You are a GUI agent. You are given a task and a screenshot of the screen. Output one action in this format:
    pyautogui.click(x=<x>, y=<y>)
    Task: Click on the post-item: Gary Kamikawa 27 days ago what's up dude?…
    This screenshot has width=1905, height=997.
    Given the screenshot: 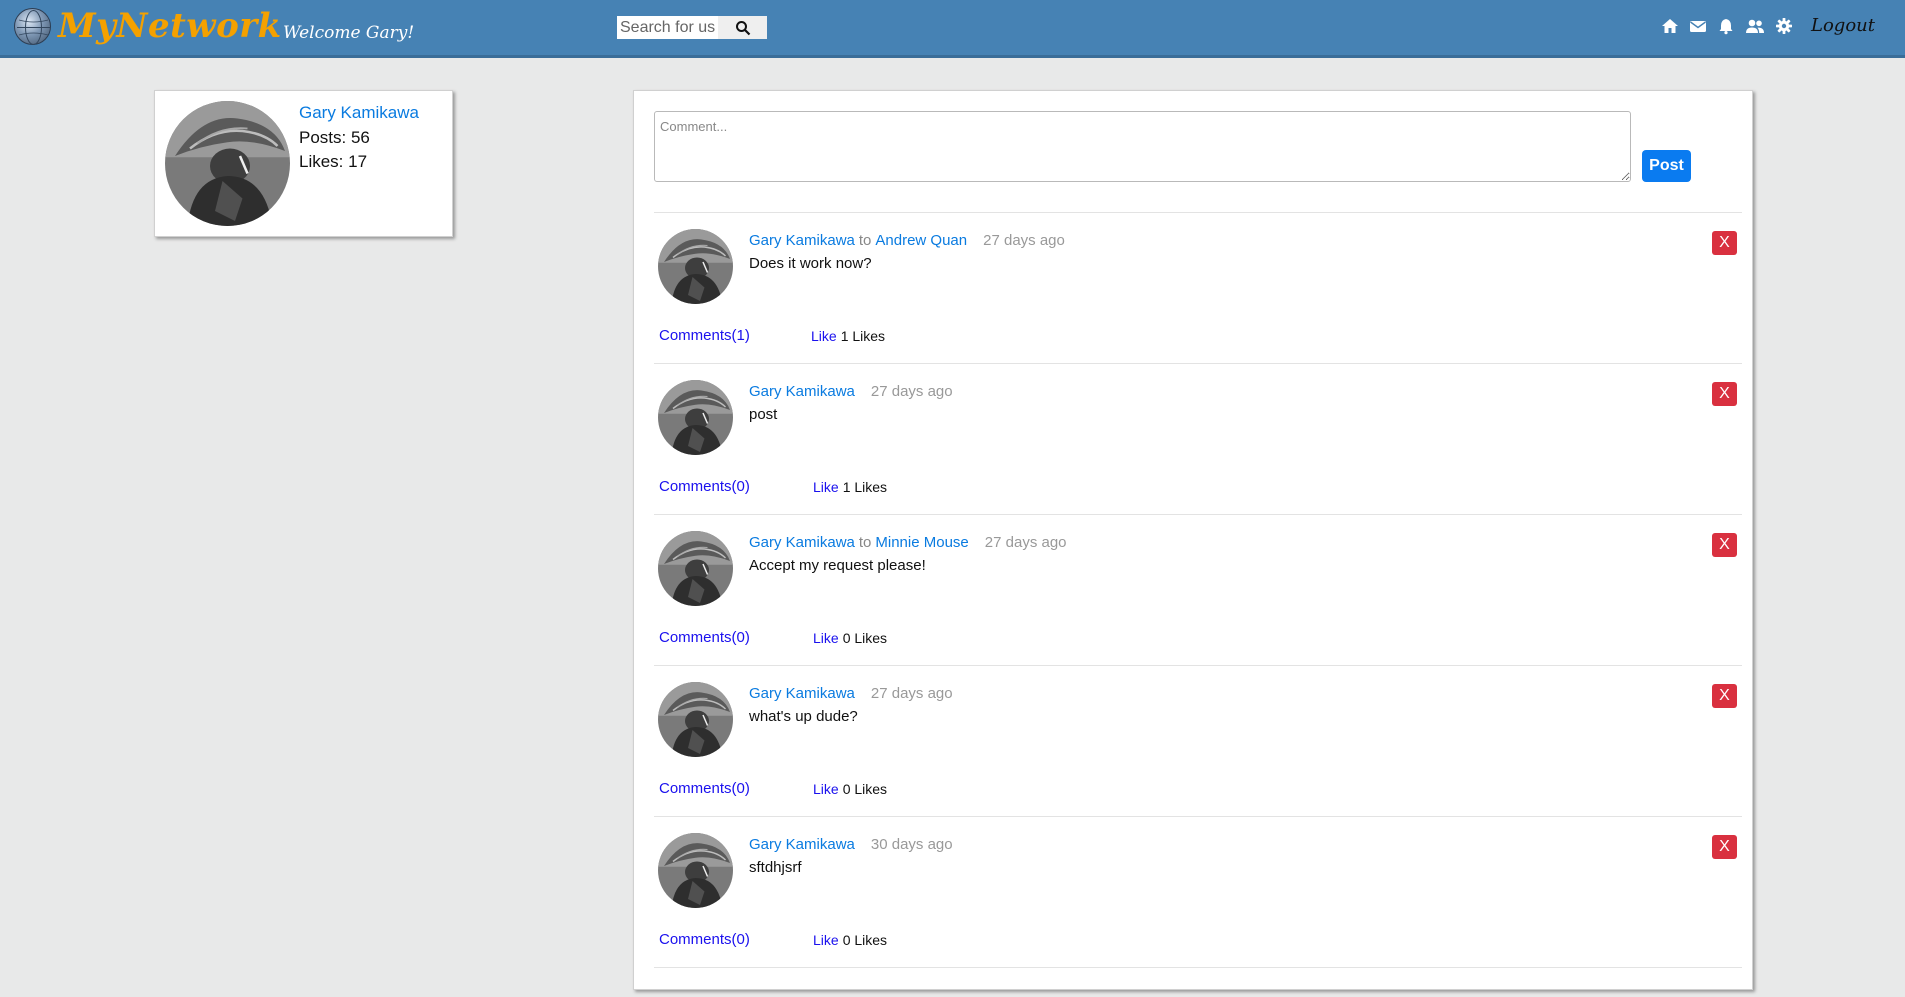 What is the action you would take?
    pyautogui.click(x=1198, y=740)
    